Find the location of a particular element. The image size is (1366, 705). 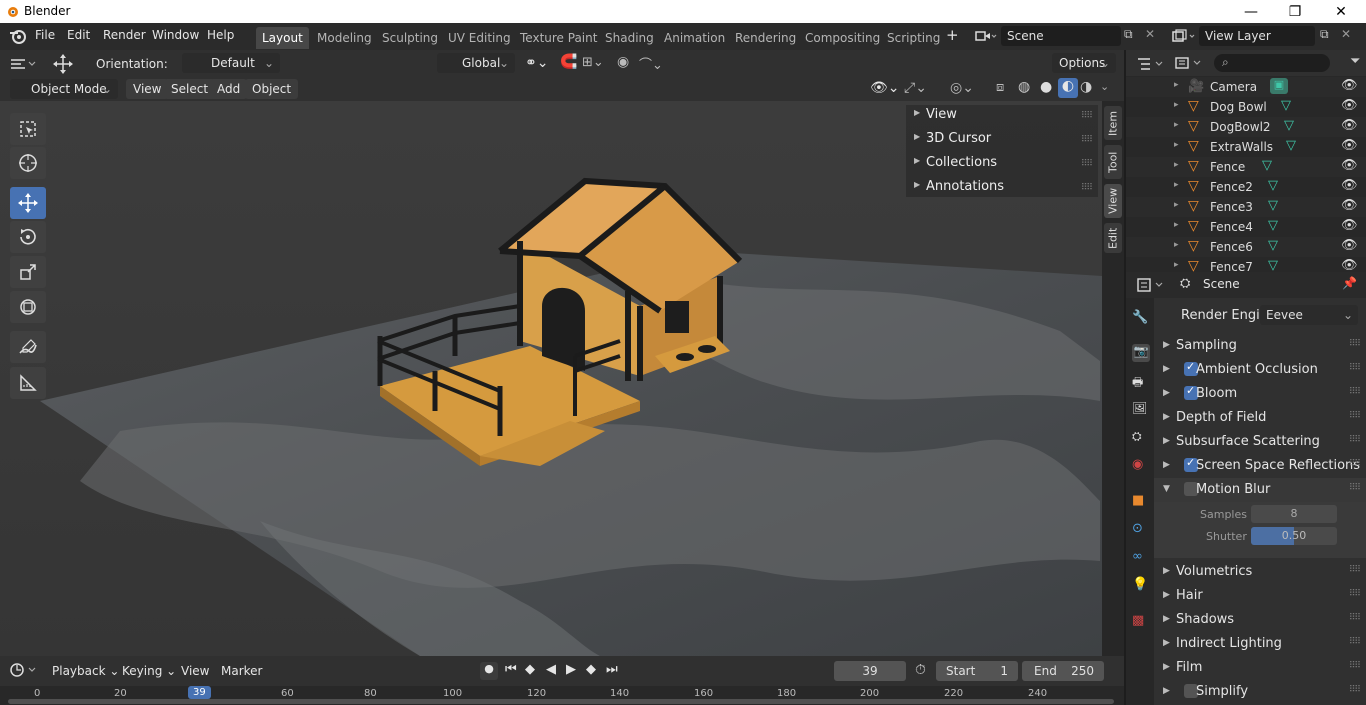

delete-scene-icon: ✕ is located at coordinates (1150, 34).